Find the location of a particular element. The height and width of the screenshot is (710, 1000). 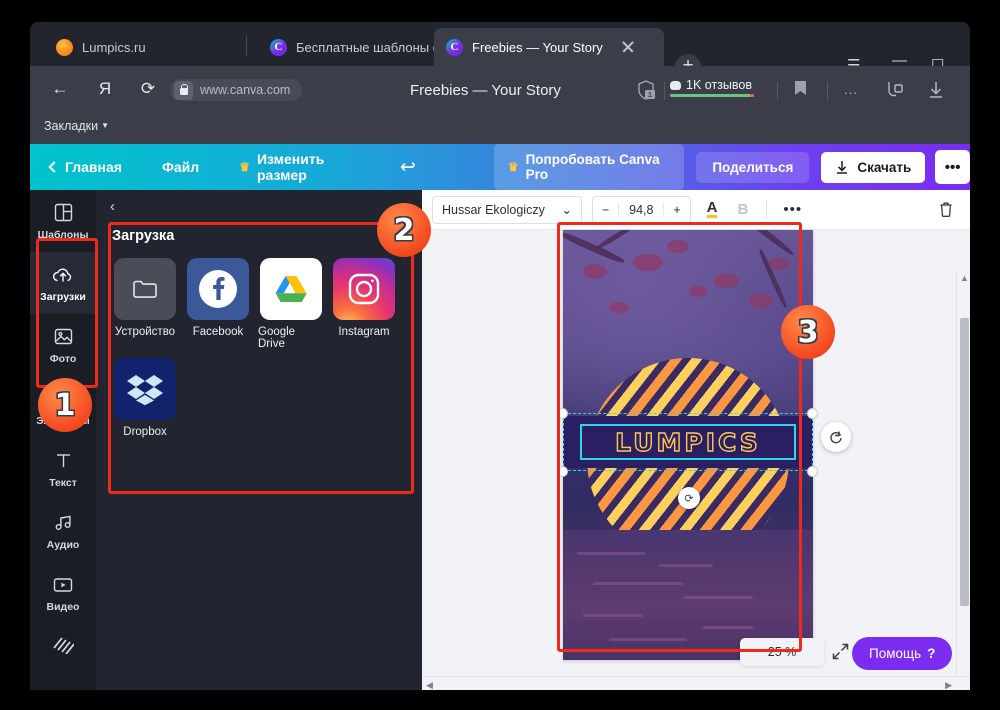

sidebar-item-templates: Шаблоны is located at coordinates (63, 221).